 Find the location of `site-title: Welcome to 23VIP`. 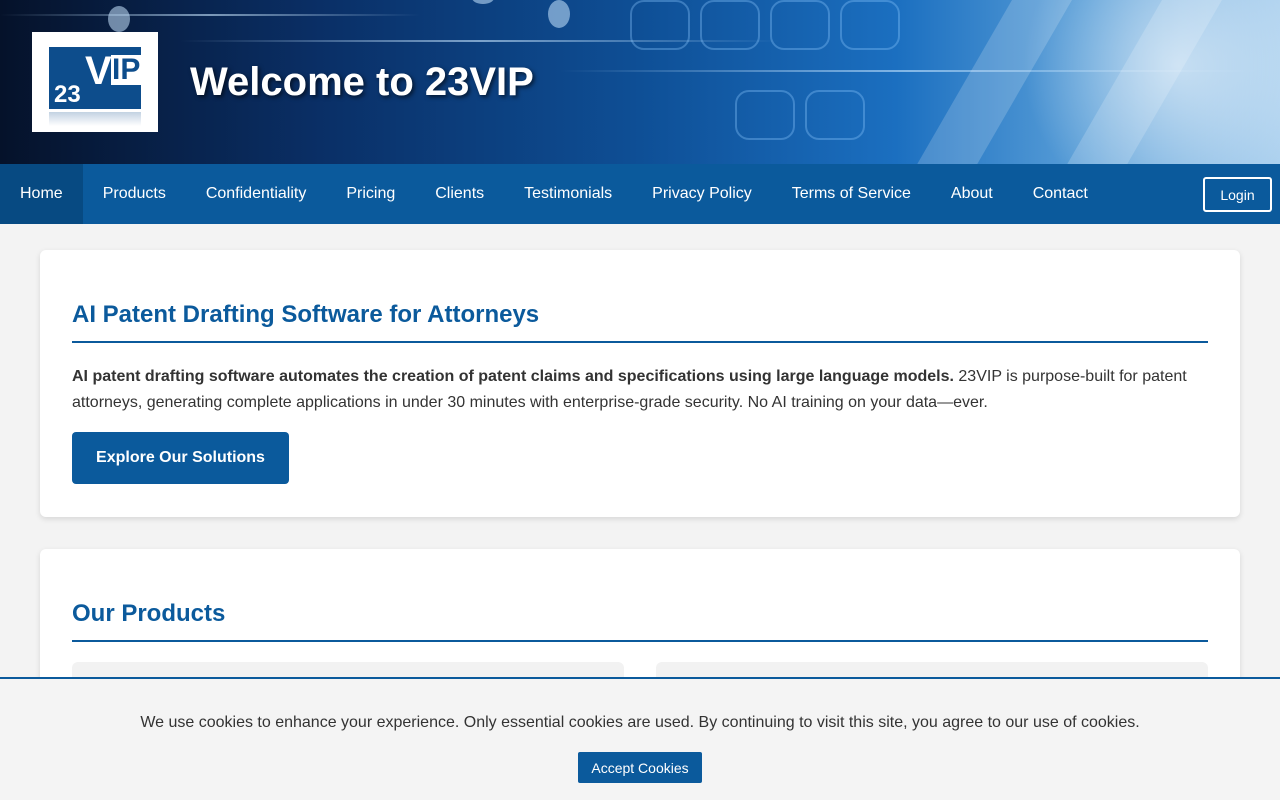

site-title: Welcome to 23VIP is located at coordinates (362, 82).